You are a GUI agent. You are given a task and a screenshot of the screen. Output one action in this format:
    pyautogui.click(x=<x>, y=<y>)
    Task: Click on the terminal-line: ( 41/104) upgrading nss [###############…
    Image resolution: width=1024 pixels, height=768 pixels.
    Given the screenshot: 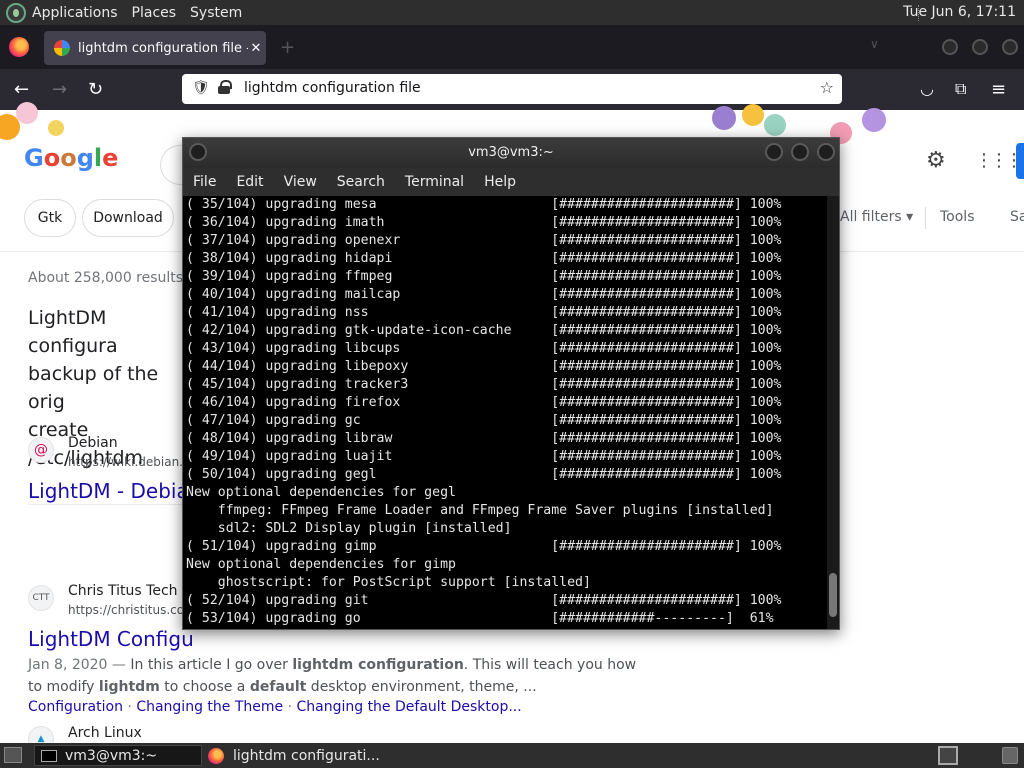 What is the action you would take?
    pyautogui.click(x=484, y=312)
    